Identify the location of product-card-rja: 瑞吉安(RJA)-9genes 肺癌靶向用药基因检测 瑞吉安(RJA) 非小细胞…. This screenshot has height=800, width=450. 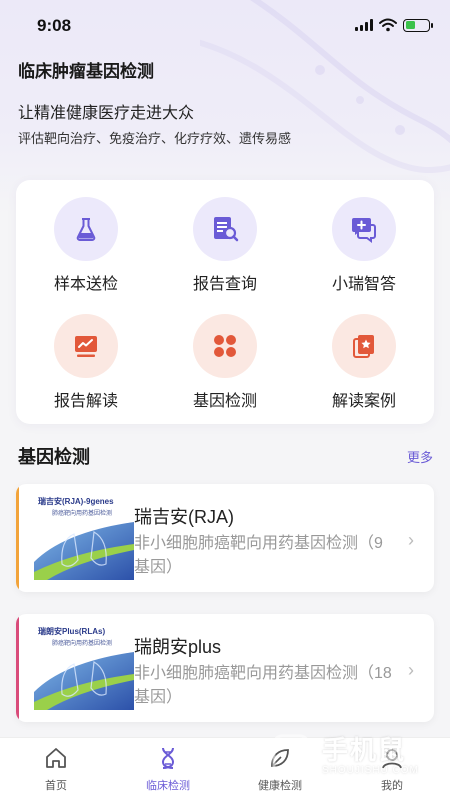
(225, 538).